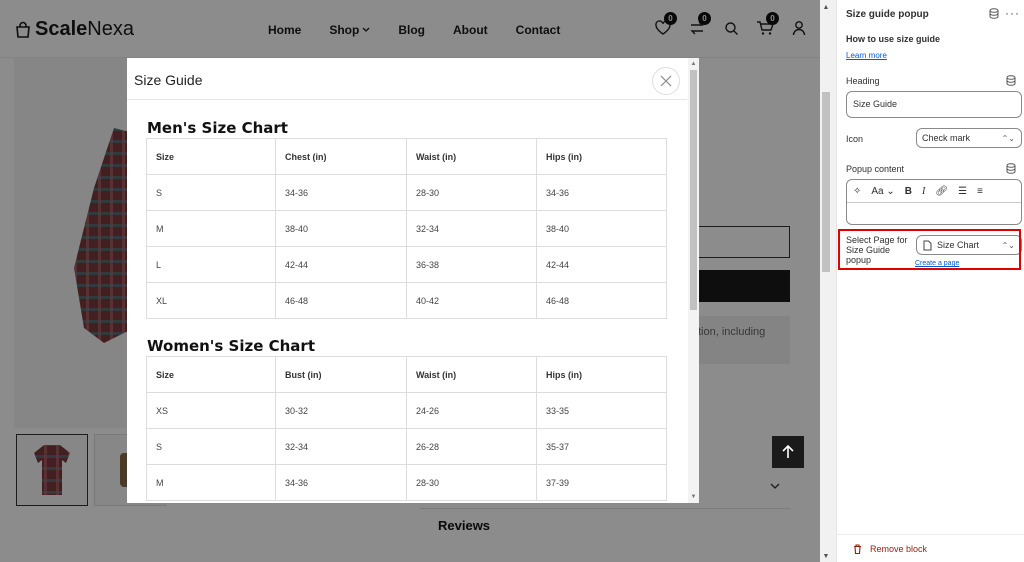  Describe the element at coordinates (217, 128) in the screenshot. I see `mens-chart-heading: Men's Size Chart` at that location.